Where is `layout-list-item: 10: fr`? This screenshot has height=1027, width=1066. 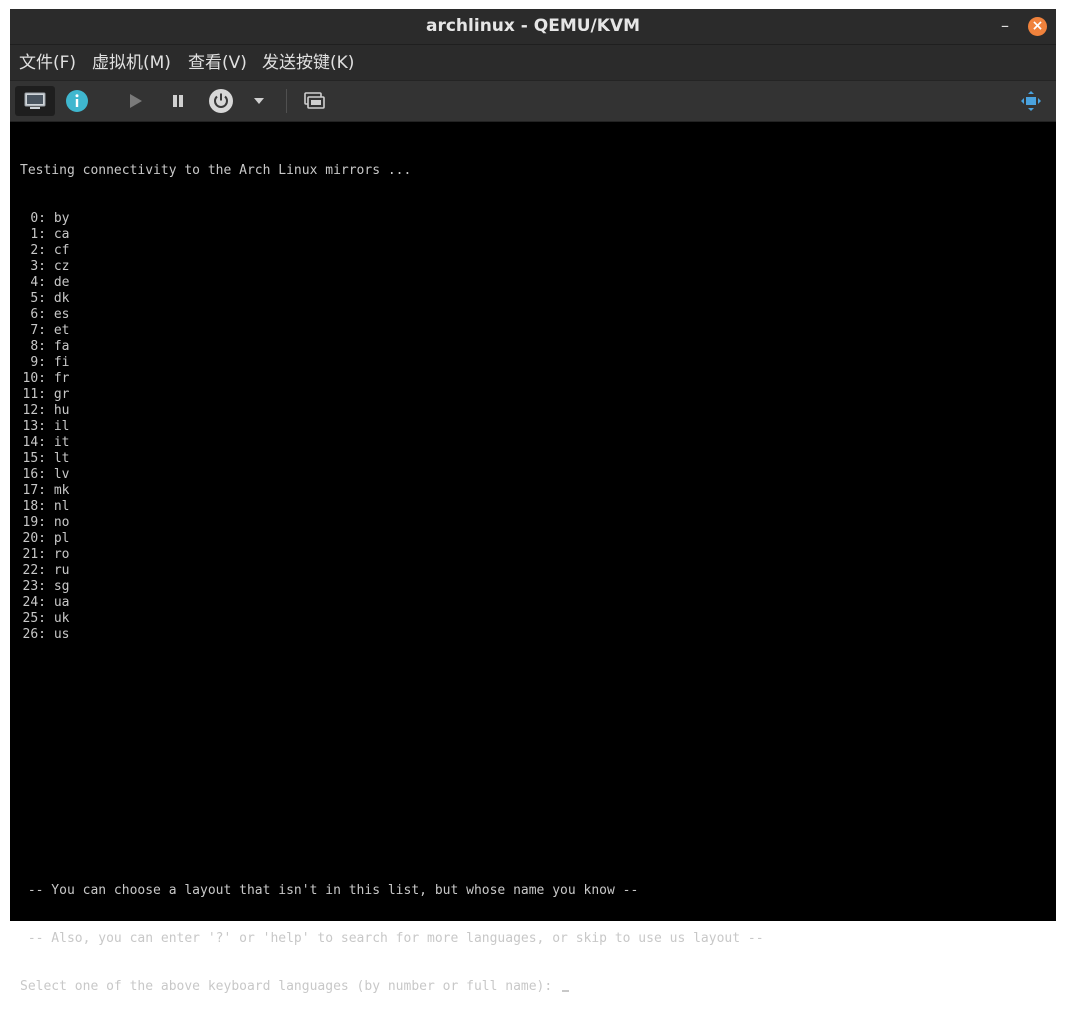 layout-list-item: 10: fr is located at coordinates (215, 379).